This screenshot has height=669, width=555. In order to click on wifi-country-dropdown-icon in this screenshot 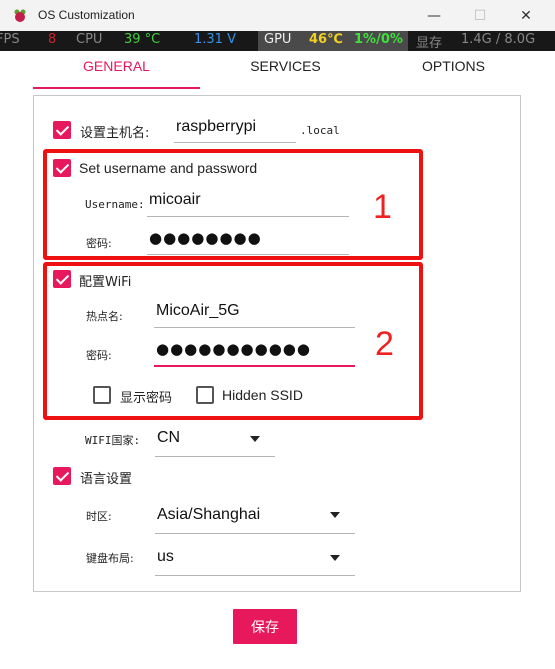, I will do `click(255, 439)`.